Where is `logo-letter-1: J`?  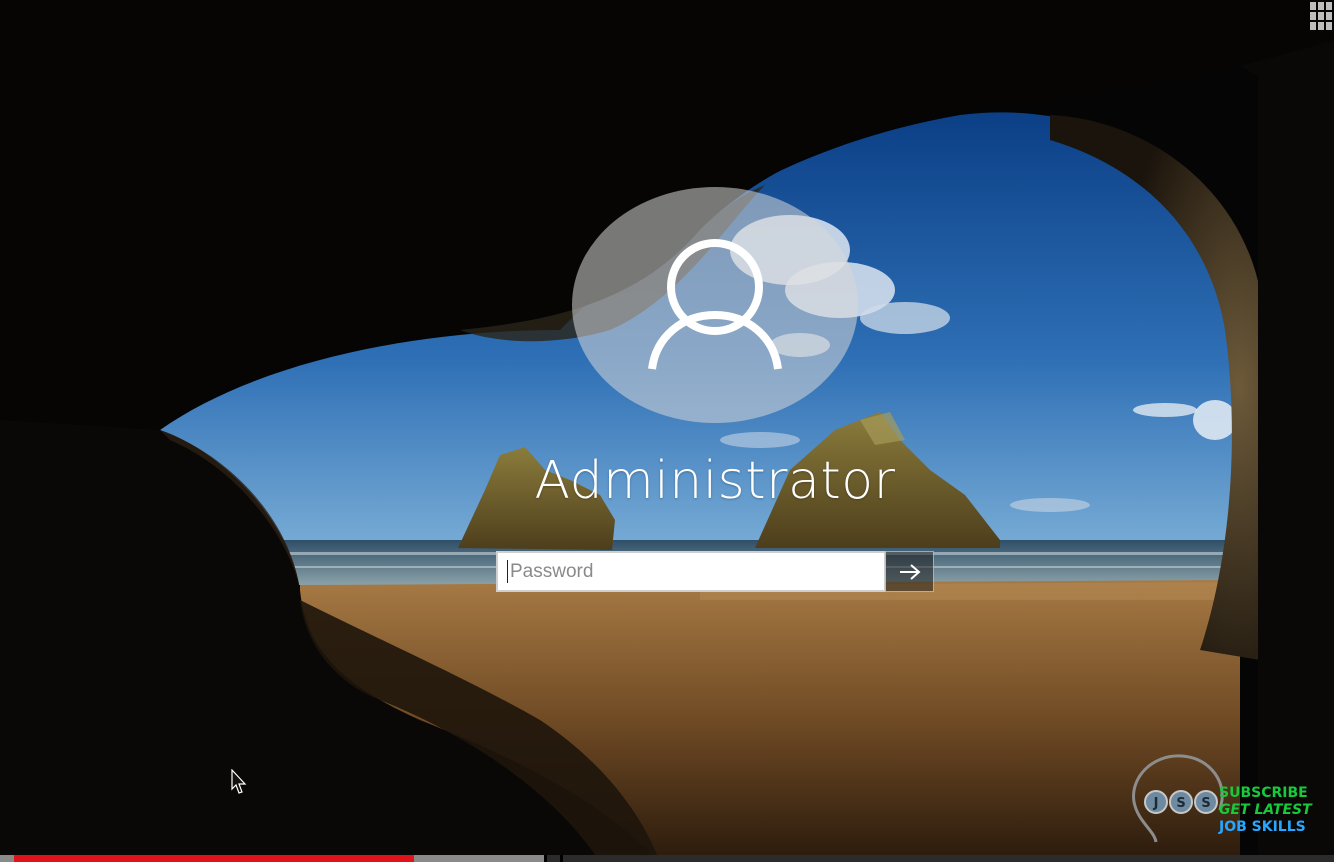 logo-letter-1: J is located at coordinates (1156, 803).